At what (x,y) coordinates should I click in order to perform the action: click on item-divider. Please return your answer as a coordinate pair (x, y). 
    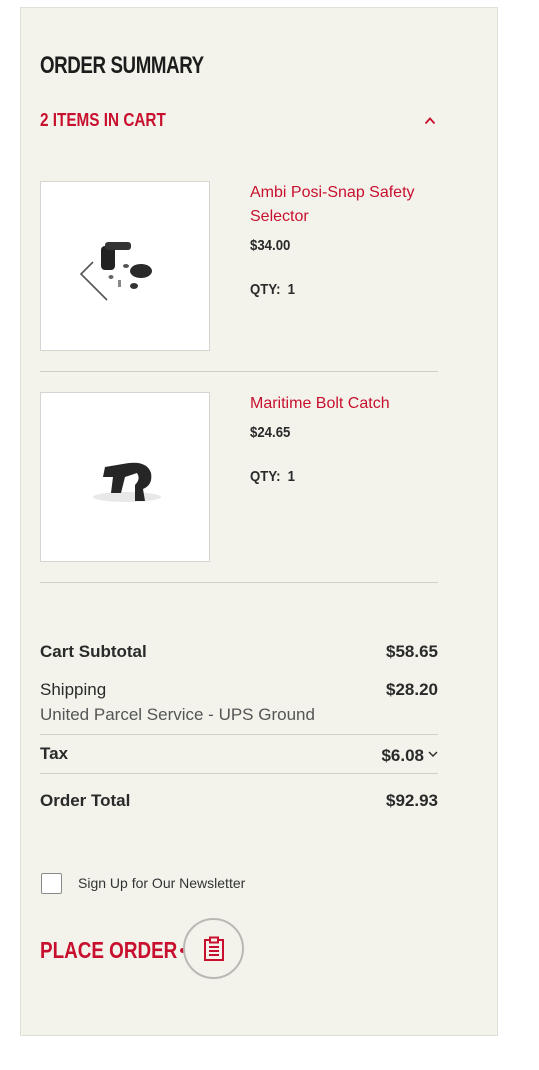
    Looking at the image, I should click on (239, 371).